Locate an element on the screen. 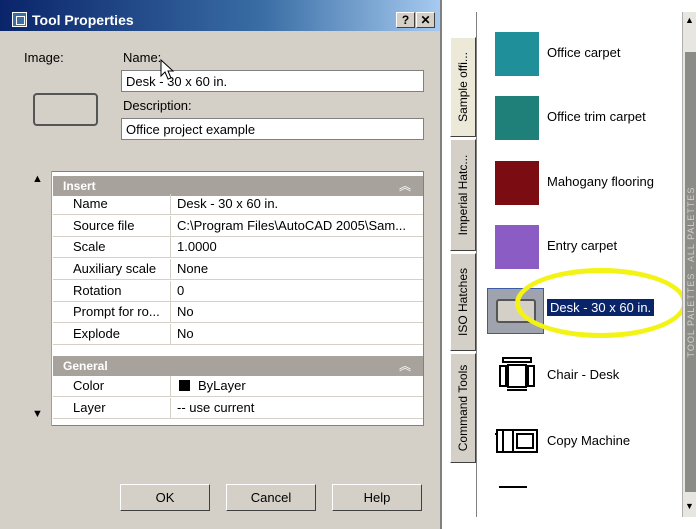 The image size is (699, 529). property-grid-sidebar is located at coordinates (38, 298).